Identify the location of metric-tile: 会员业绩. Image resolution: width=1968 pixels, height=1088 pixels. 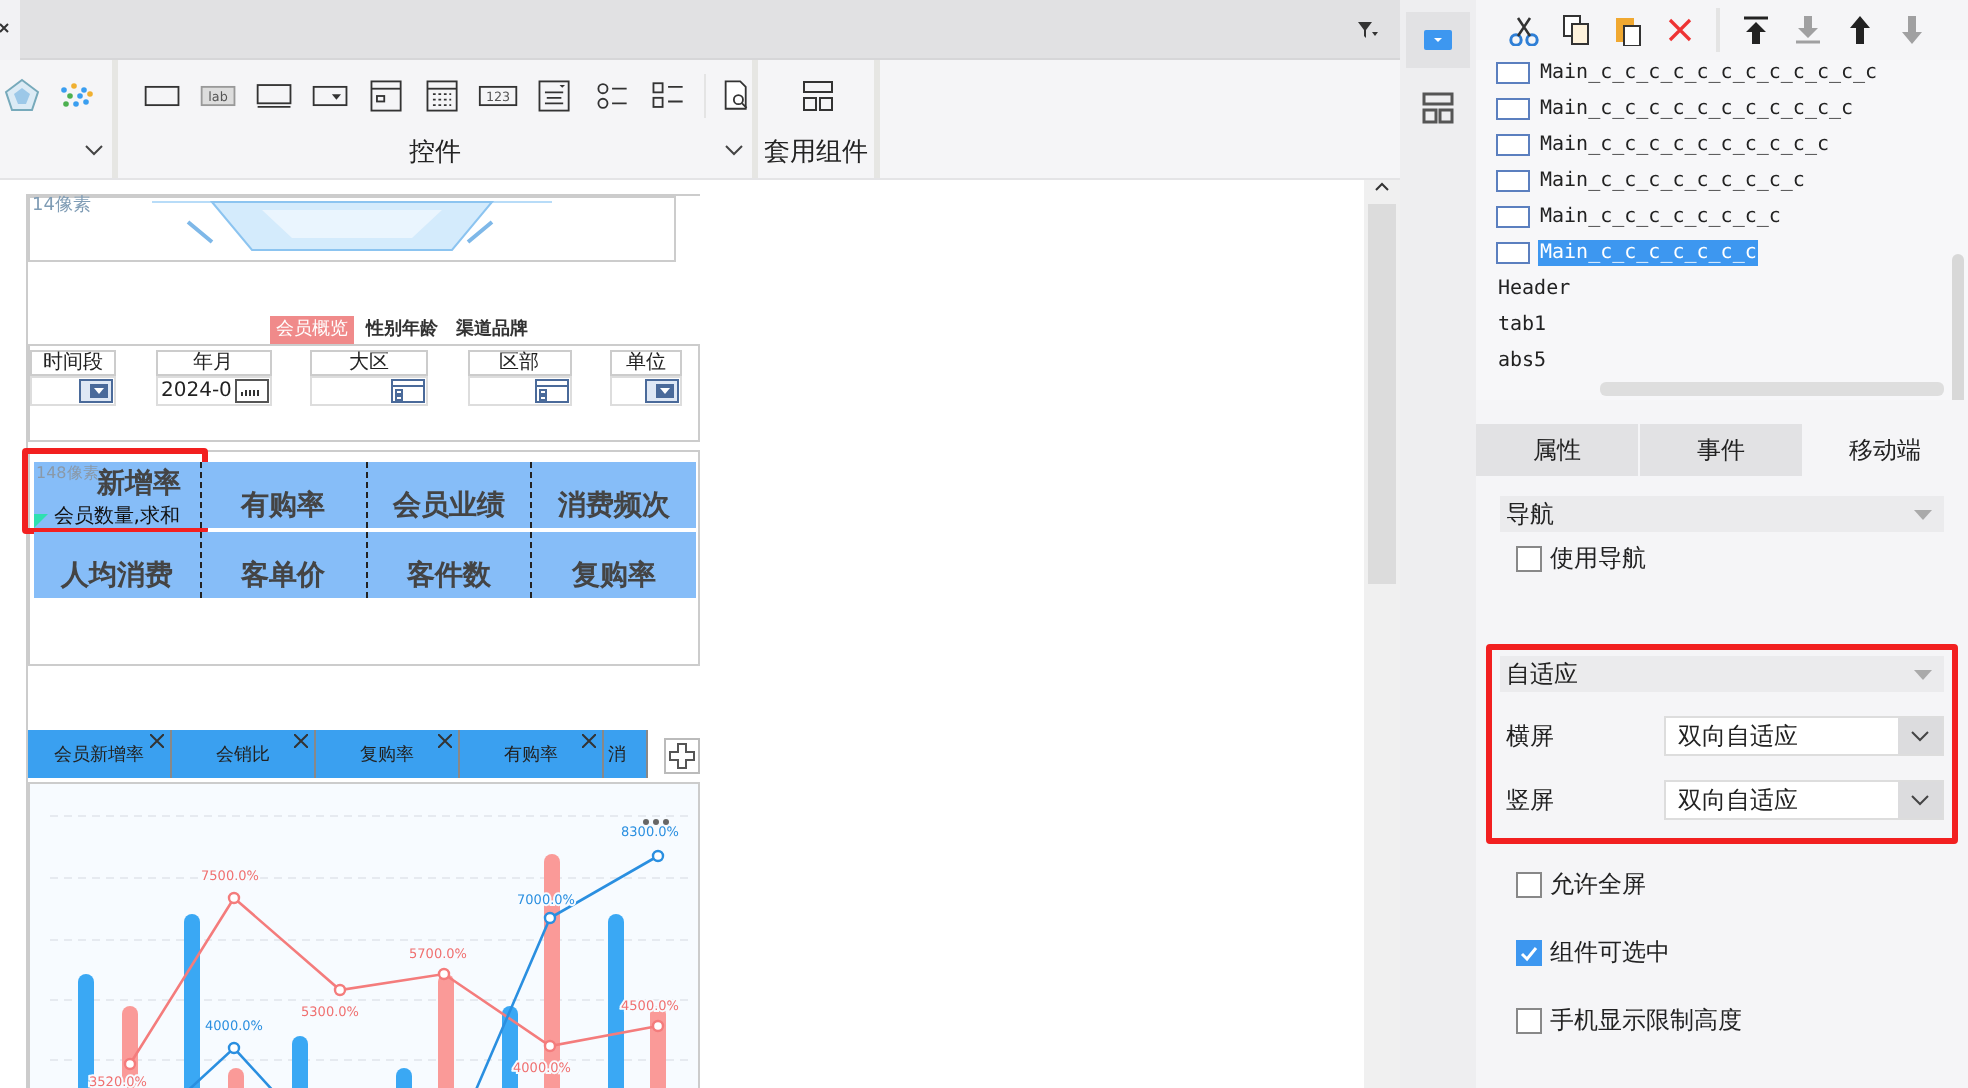
(448, 495).